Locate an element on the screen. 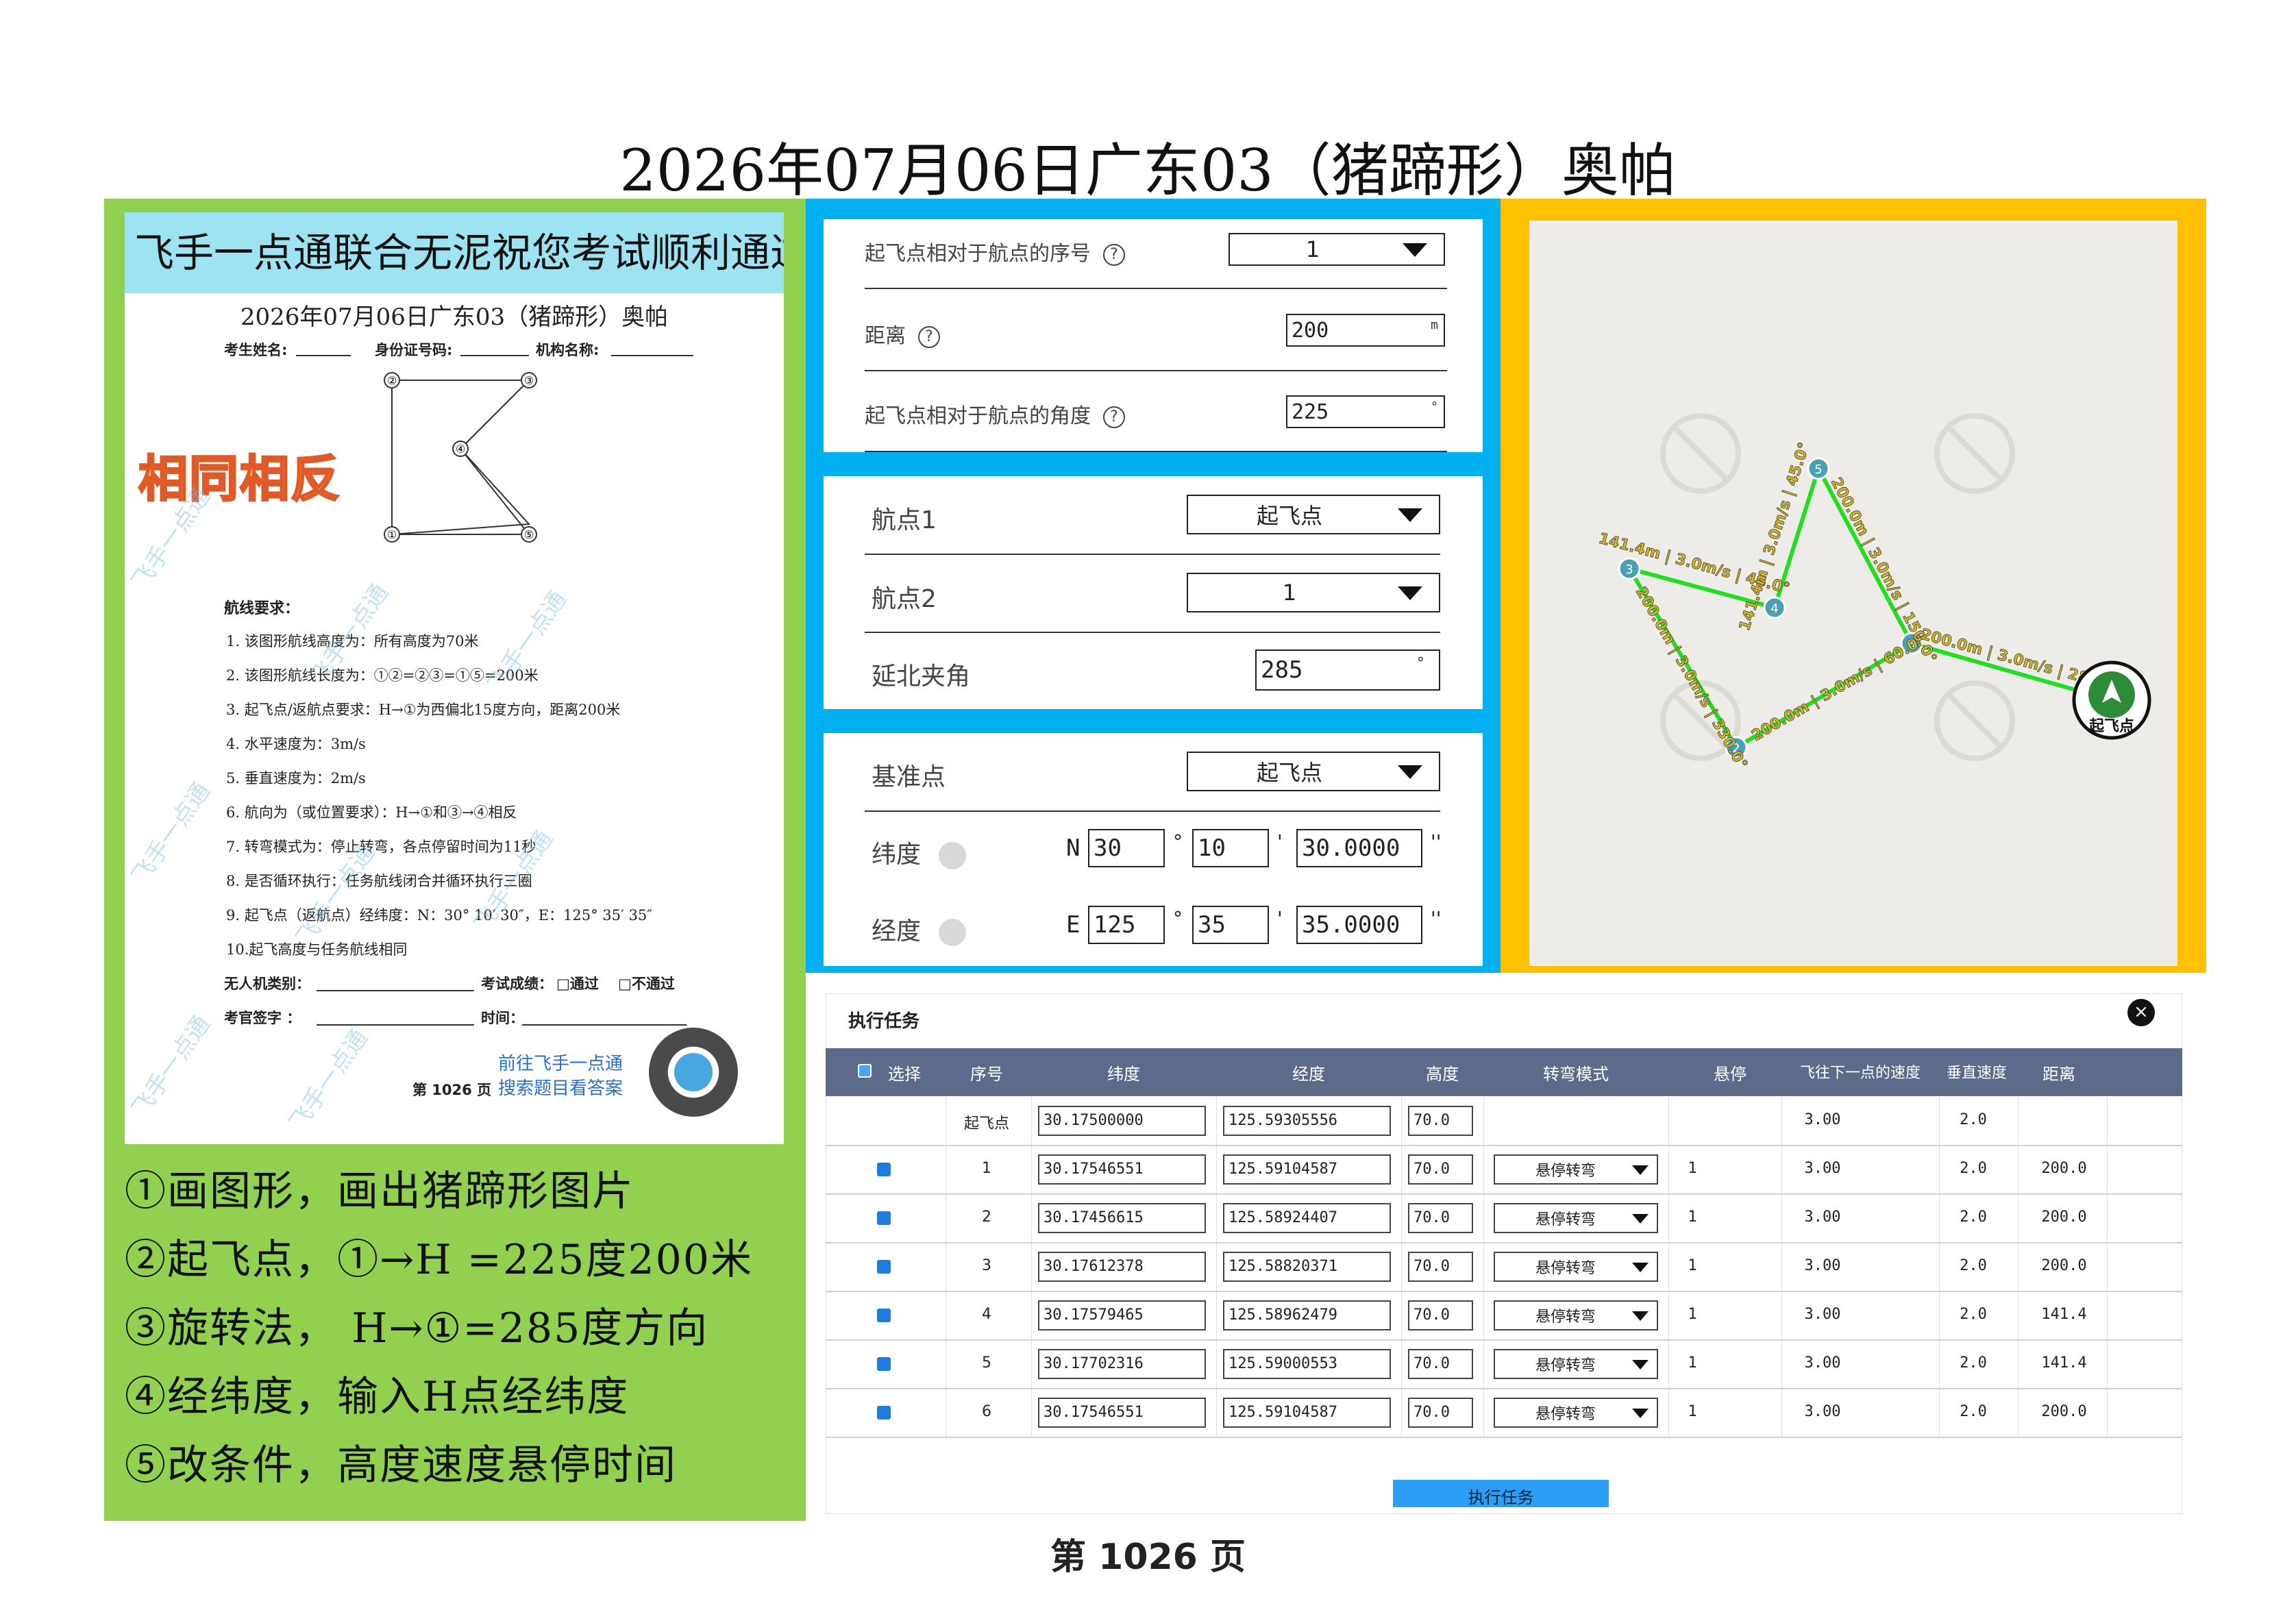 The image size is (2296, 1623). row-dist: 200.0 is located at coordinates (2064, 1265).